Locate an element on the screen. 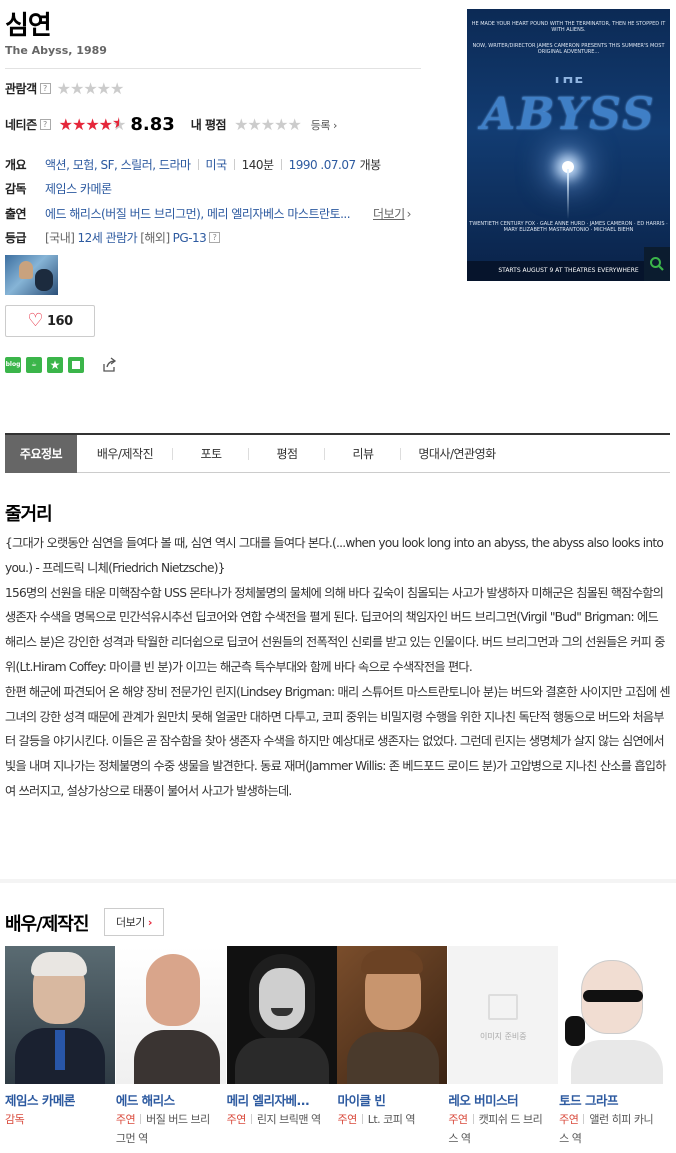 The height and width of the screenshot is (1153, 676). person-role: 주연 린지 브릭맨 역 is located at coordinates (273, 1119).